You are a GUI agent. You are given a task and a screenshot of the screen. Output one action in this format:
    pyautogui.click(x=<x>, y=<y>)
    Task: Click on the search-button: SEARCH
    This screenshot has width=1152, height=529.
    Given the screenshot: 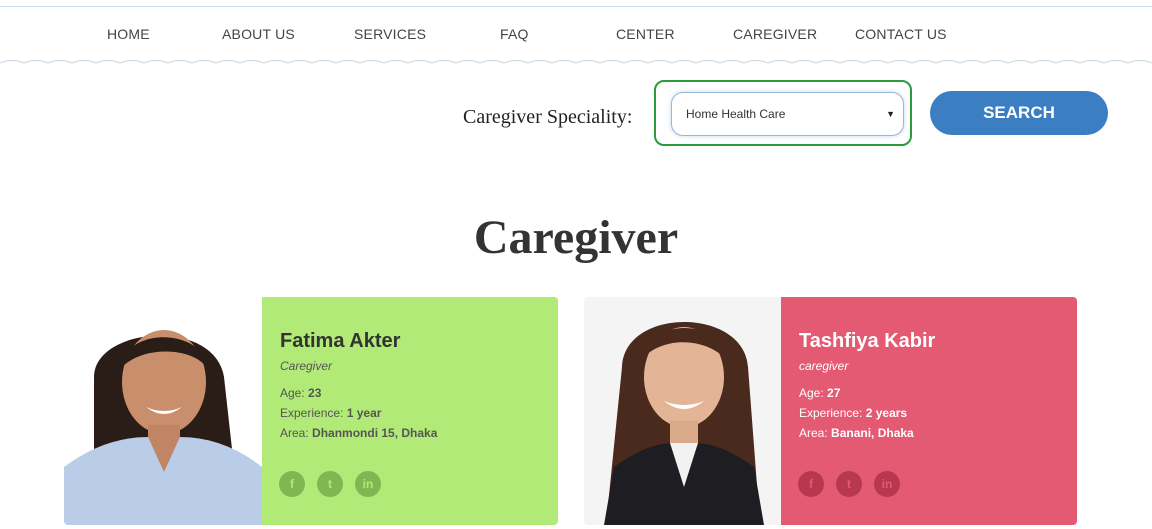 What is the action you would take?
    pyautogui.click(x=1019, y=113)
    